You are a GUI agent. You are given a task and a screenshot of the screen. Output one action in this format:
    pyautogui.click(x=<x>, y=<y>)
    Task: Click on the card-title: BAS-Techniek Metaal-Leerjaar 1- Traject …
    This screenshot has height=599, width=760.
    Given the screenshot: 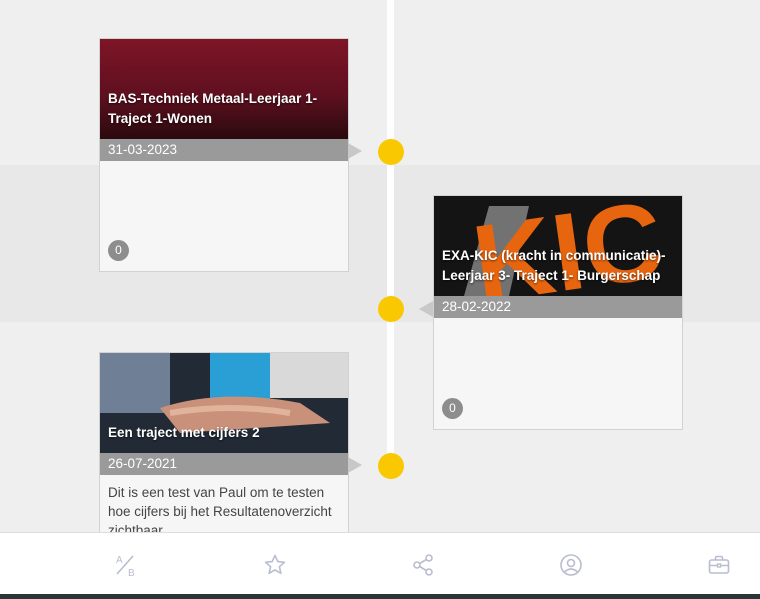 What is the action you would take?
    pyautogui.click(x=213, y=108)
    